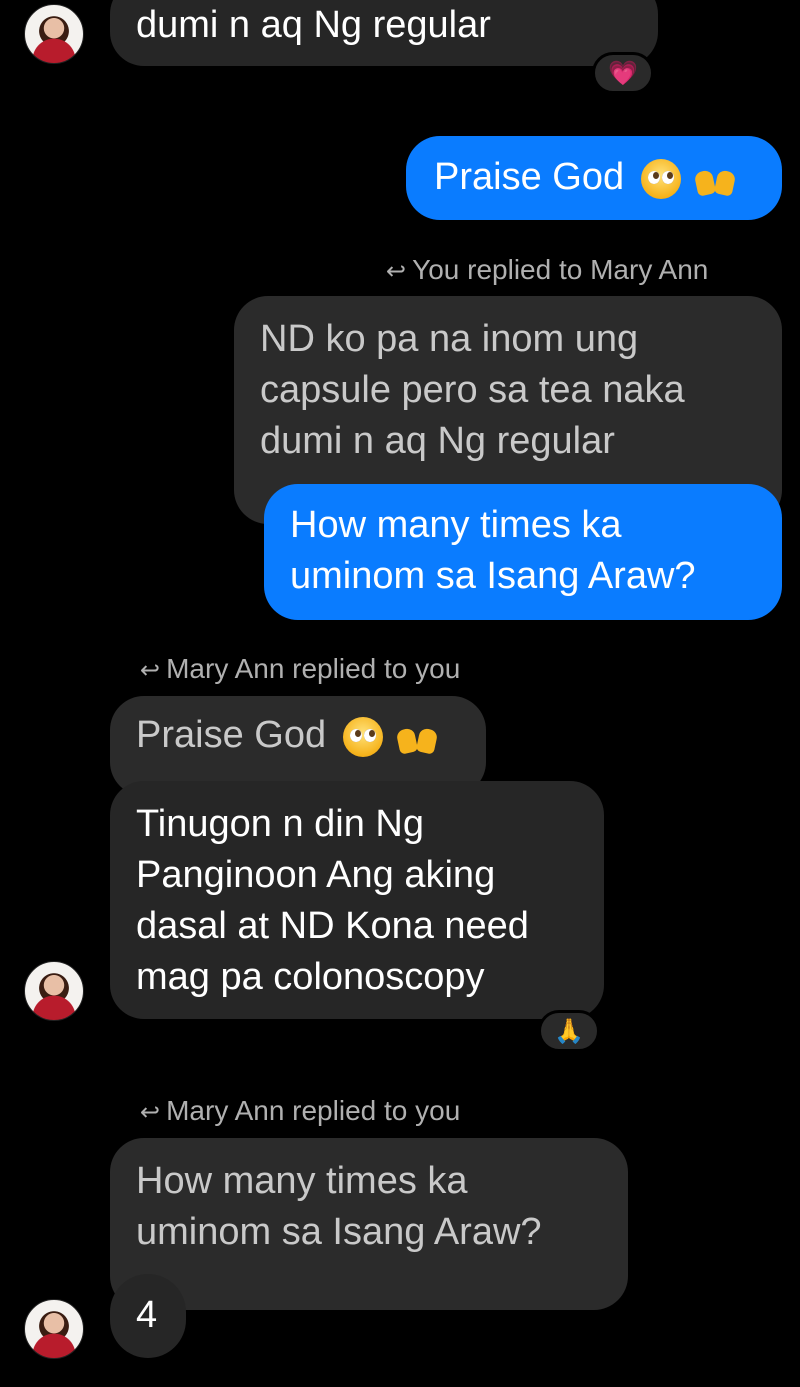 This screenshot has height=1387, width=800. Describe the element at coordinates (339, 1206) in the screenshot. I see `quoted-text: How many times ka uminom sa Isang Araw?` at that location.